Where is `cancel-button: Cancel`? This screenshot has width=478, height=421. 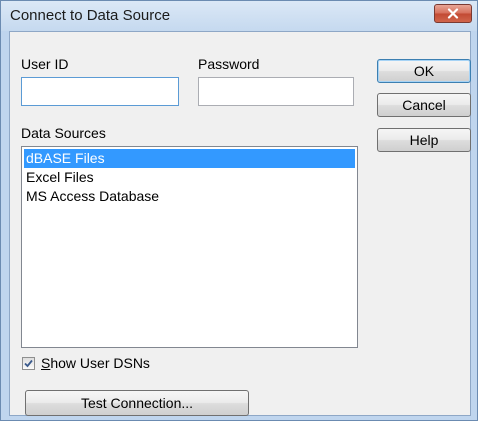 cancel-button: Cancel is located at coordinates (424, 105).